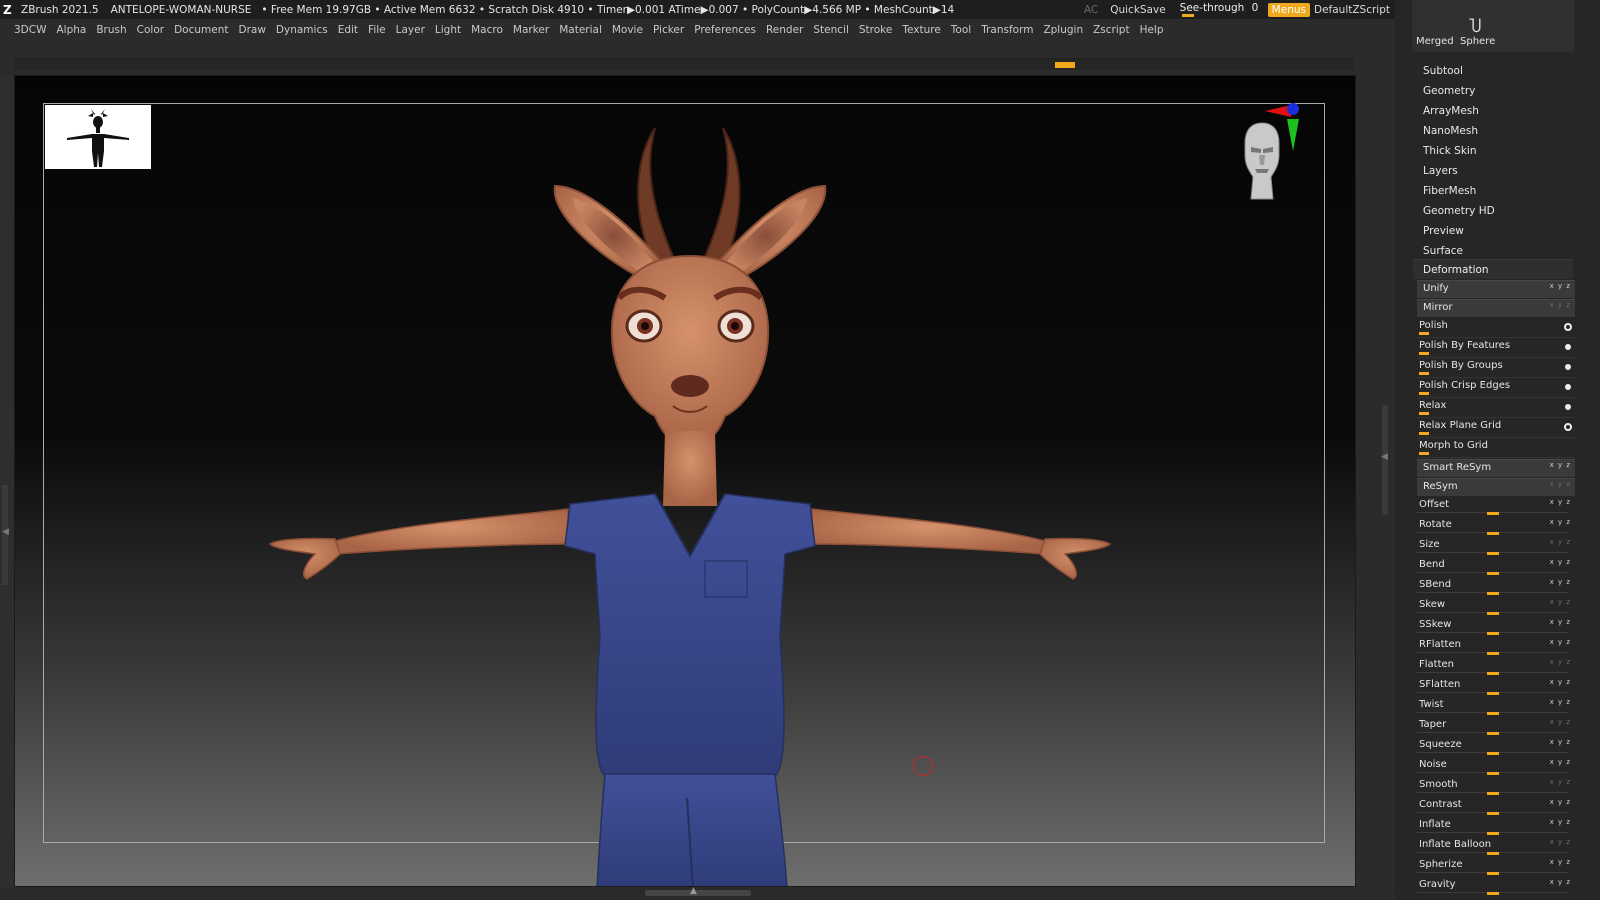 The width and height of the screenshot is (1600, 900). Describe the element at coordinates (410, 30) in the screenshot. I see `menu-layer: Layer` at that location.